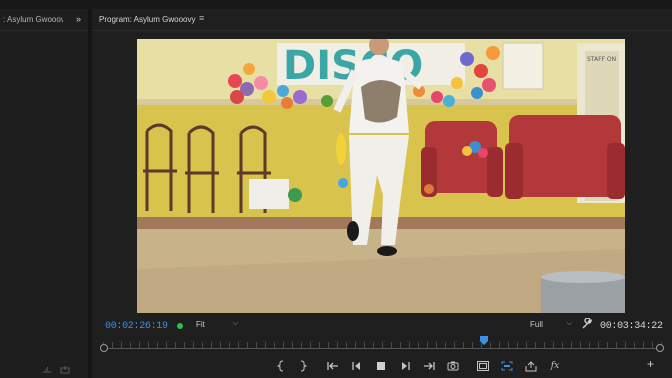 The height and width of the screenshot is (378, 672). Describe the element at coordinates (201, 18) in the screenshot. I see `panel-menu-icon: ≡` at that location.